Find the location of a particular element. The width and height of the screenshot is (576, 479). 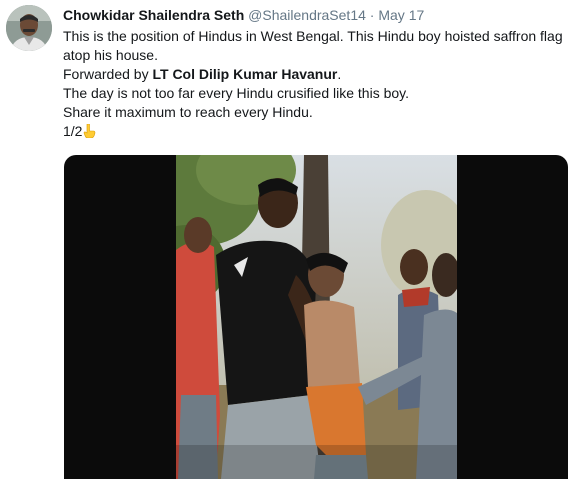

tweet-line-4: Share it maximum to reach every Hindu. is located at coordinates (188, 112).